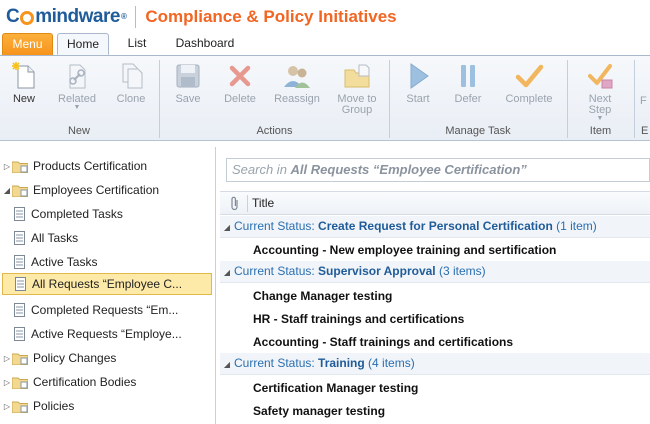 This screenshot has width=650, height=424. What do you see at coordinates (77, 89) in the screenshot?
I see `related-button: Related ▼` at bounding box center [77, 89].